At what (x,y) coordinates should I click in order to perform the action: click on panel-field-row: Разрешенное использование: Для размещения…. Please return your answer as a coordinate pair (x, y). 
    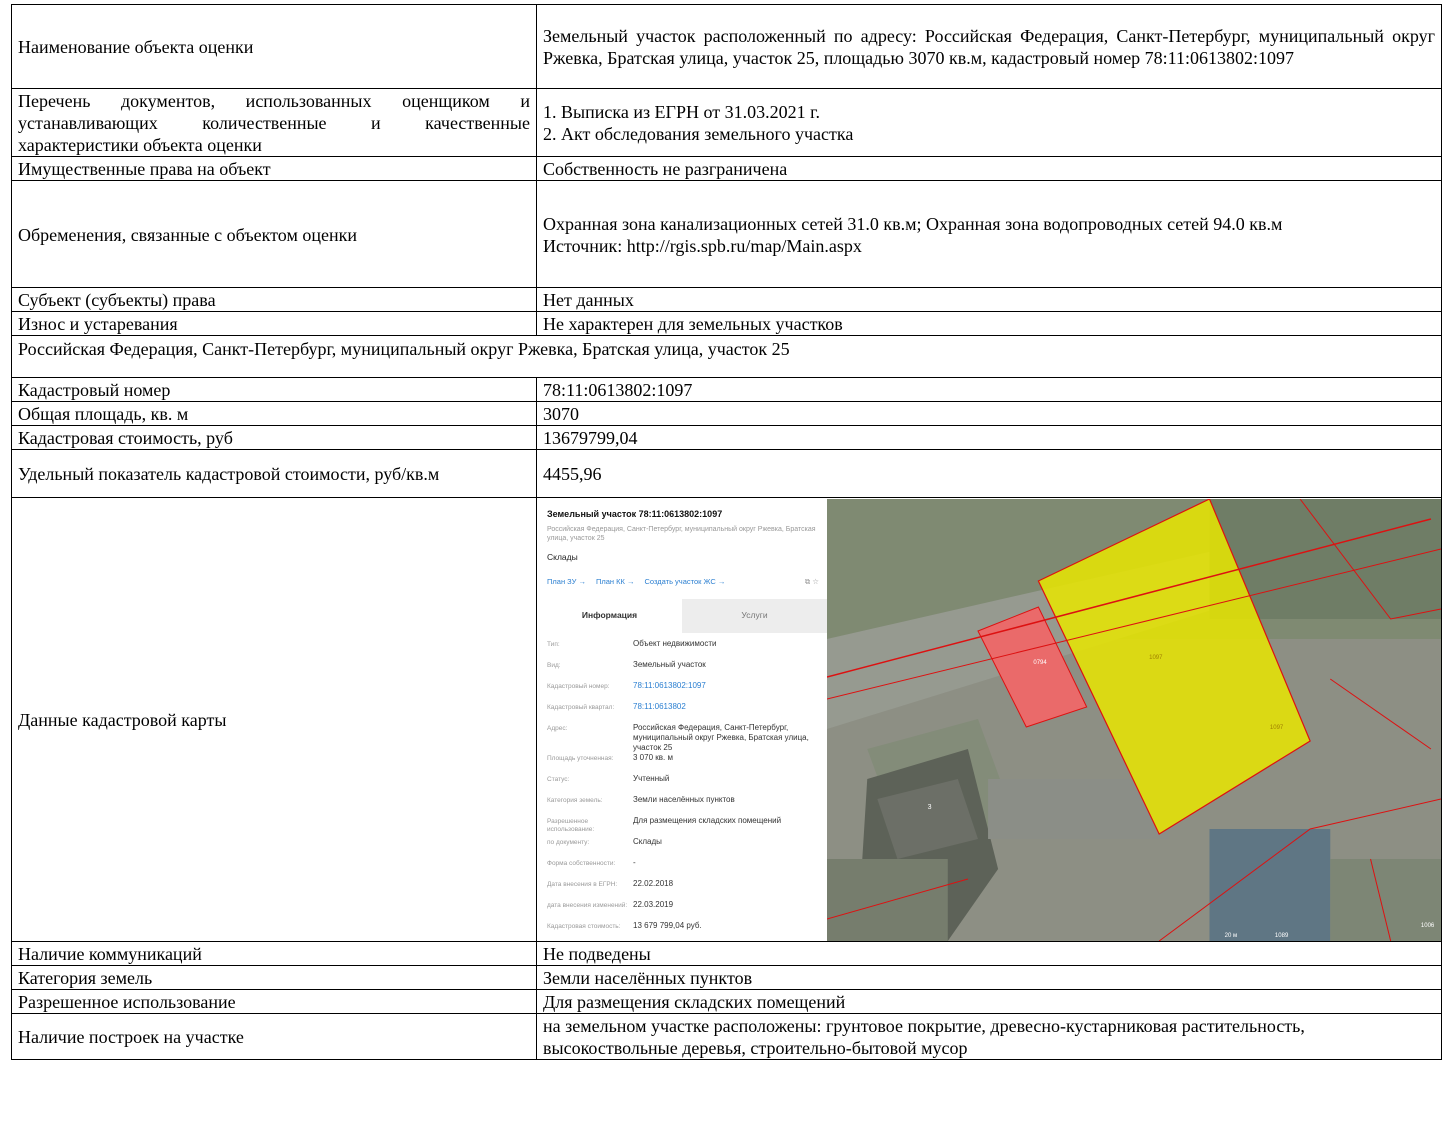
    Looking at the image, I should click on (687, 826).